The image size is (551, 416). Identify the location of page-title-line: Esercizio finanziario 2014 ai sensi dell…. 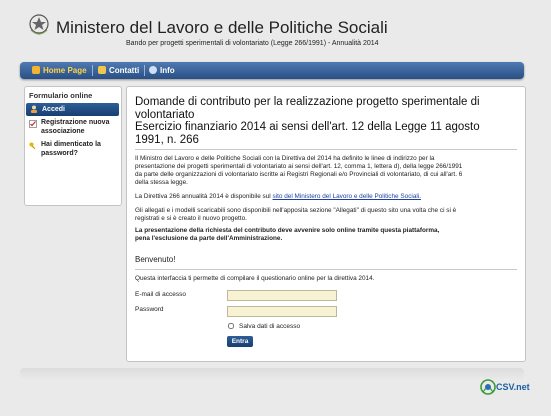
(307, 127).